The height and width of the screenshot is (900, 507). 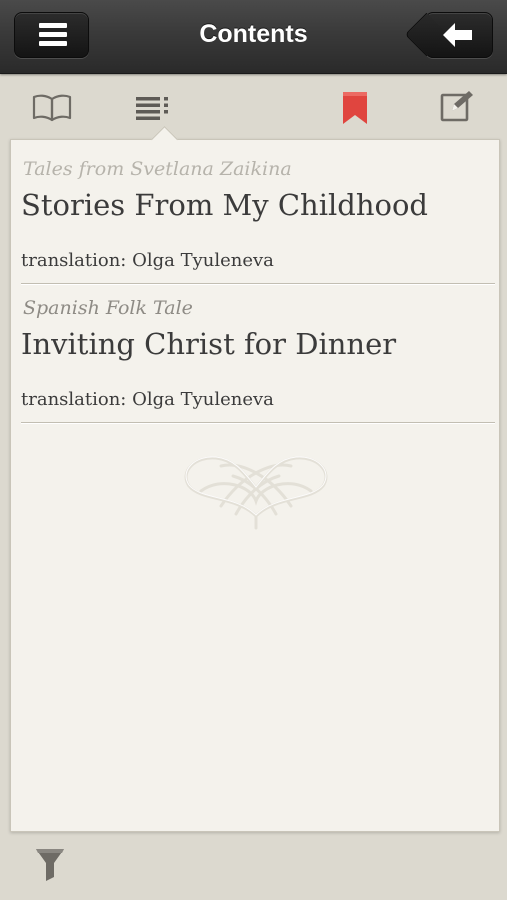 What do you see at coordinates (355, 110) in the screenshot?
I see `bookmark-icon` at bounding box center [355, 110].